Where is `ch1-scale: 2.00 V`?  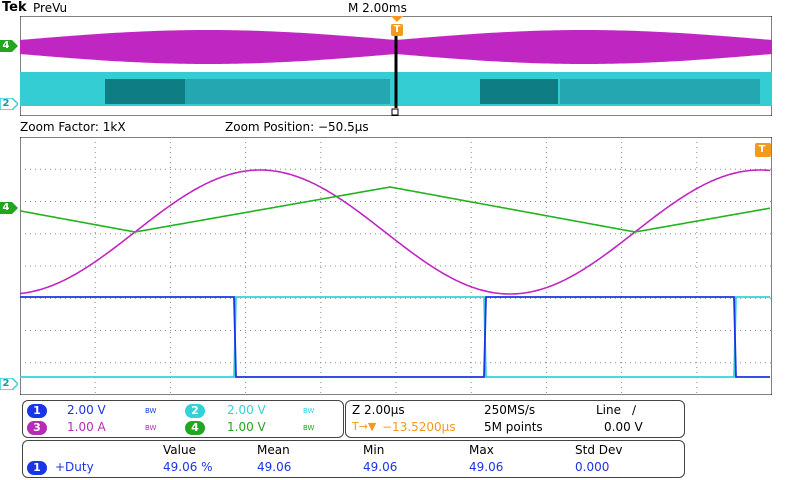 ch1-scale: 2.00 V is located at coordinates (86, 410).